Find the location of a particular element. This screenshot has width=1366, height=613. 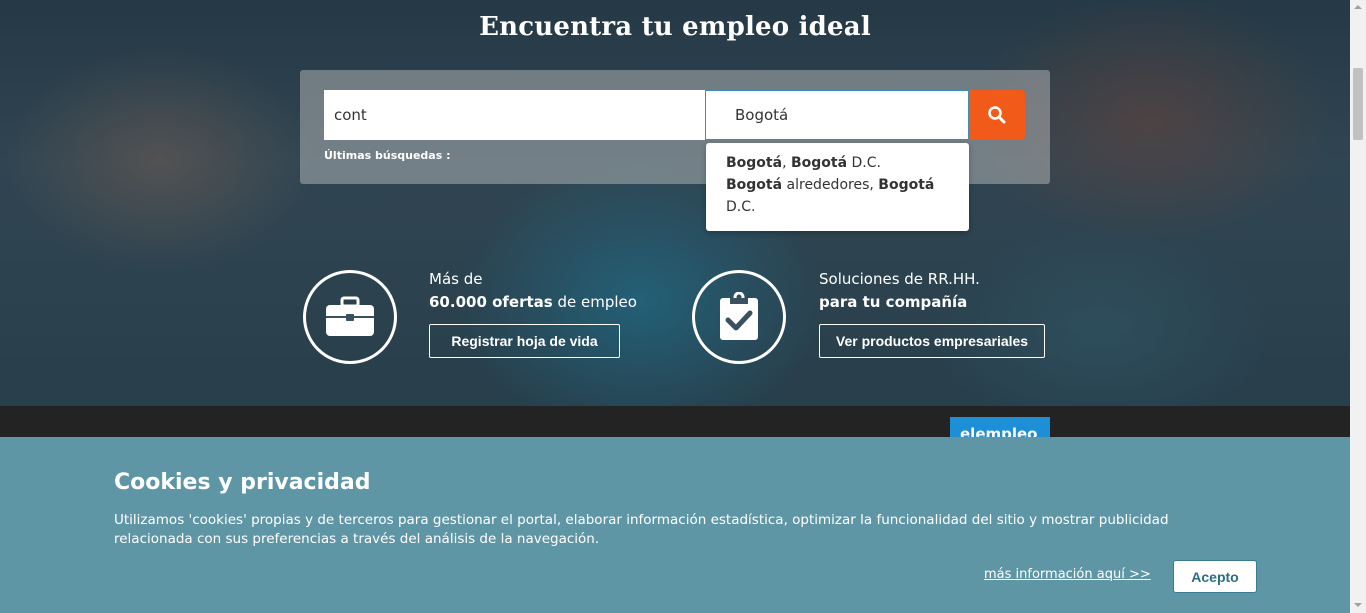

page-scrollbar is located at coordinates (1358, 306).